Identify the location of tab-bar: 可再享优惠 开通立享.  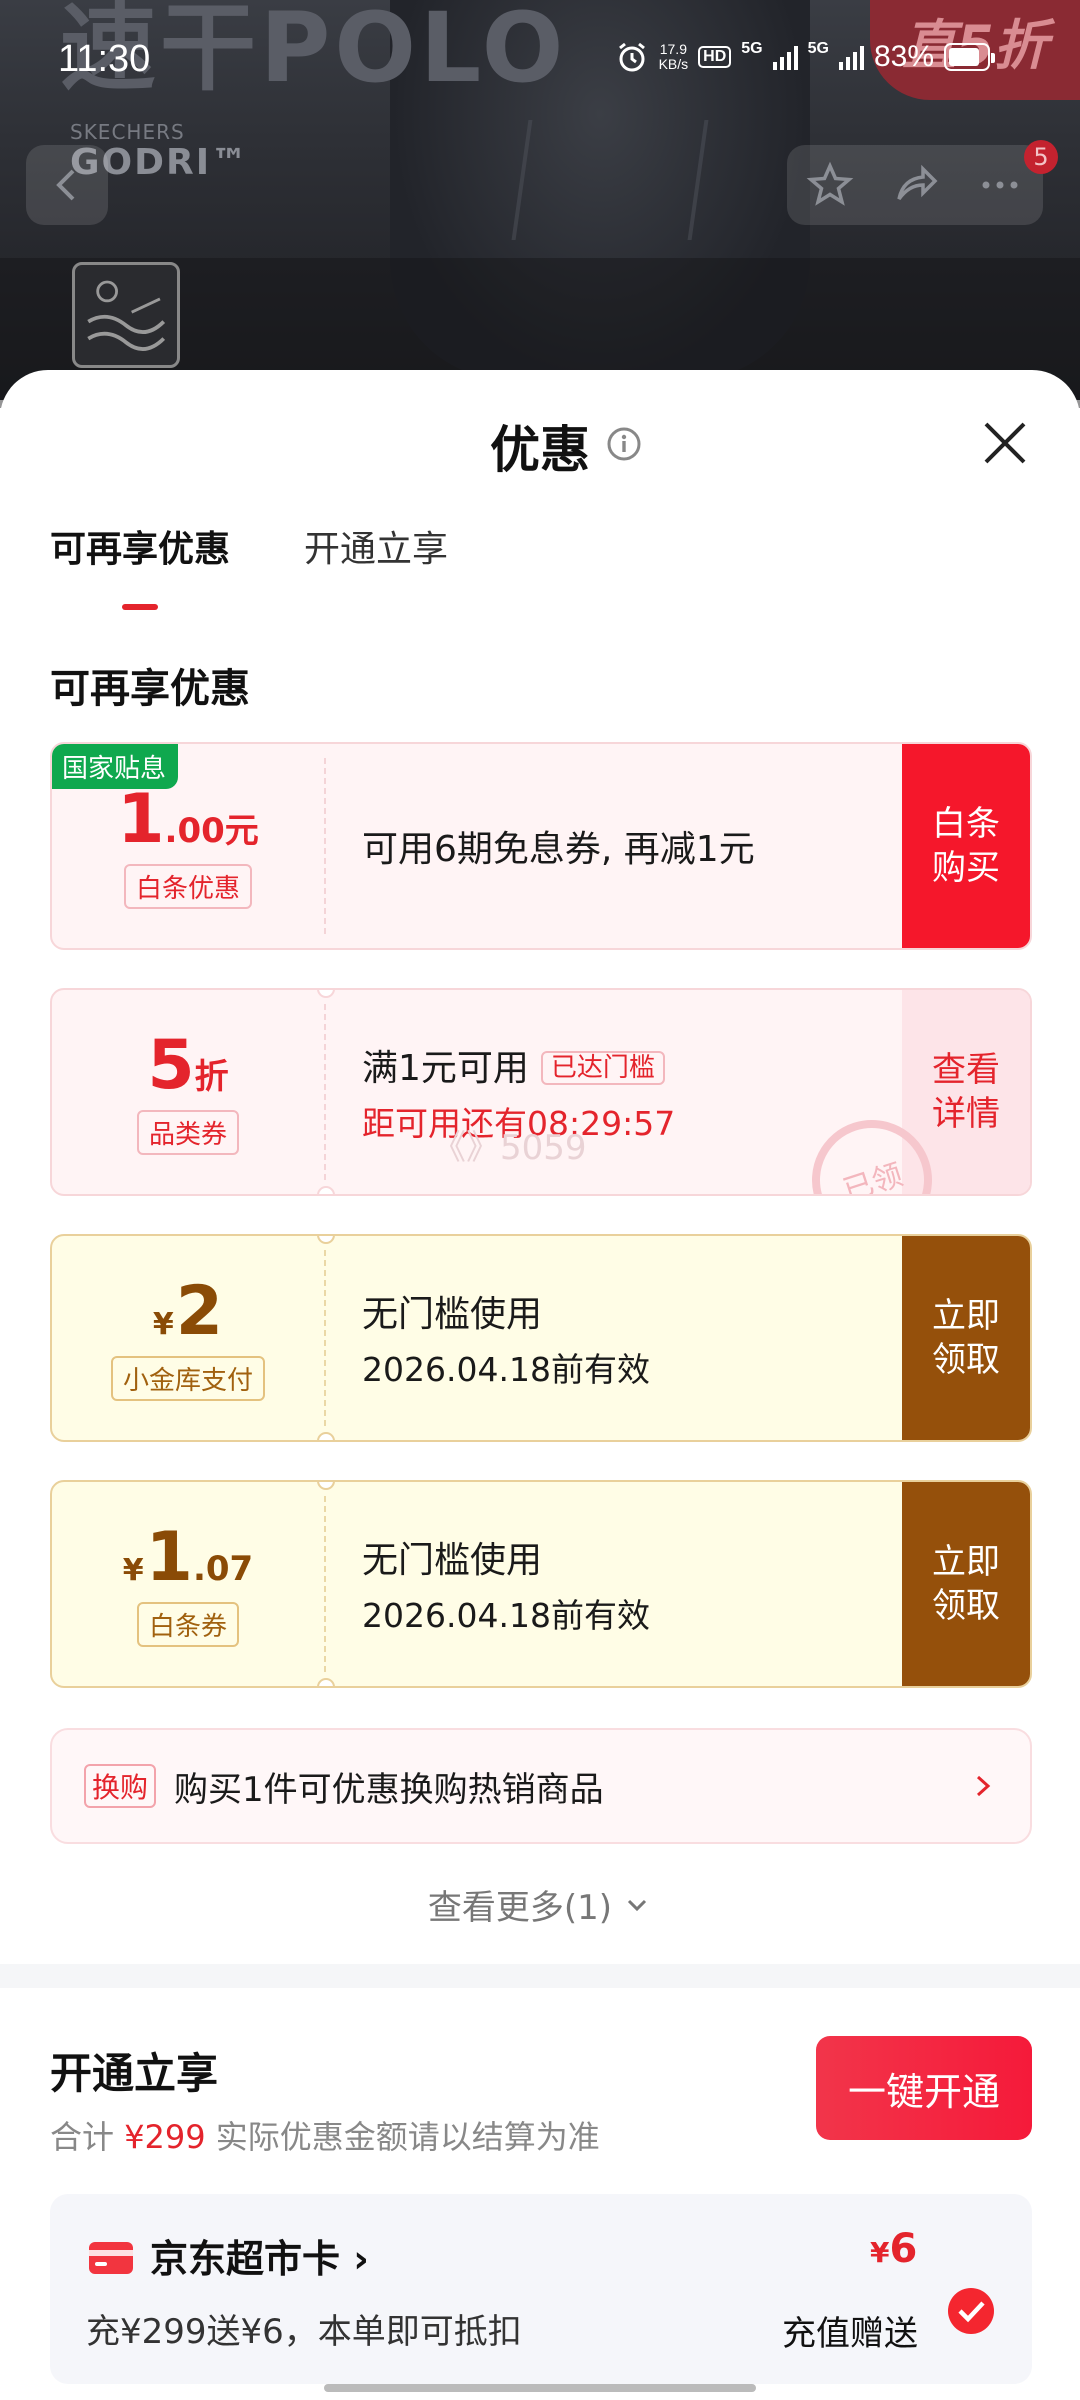
(249, 565).